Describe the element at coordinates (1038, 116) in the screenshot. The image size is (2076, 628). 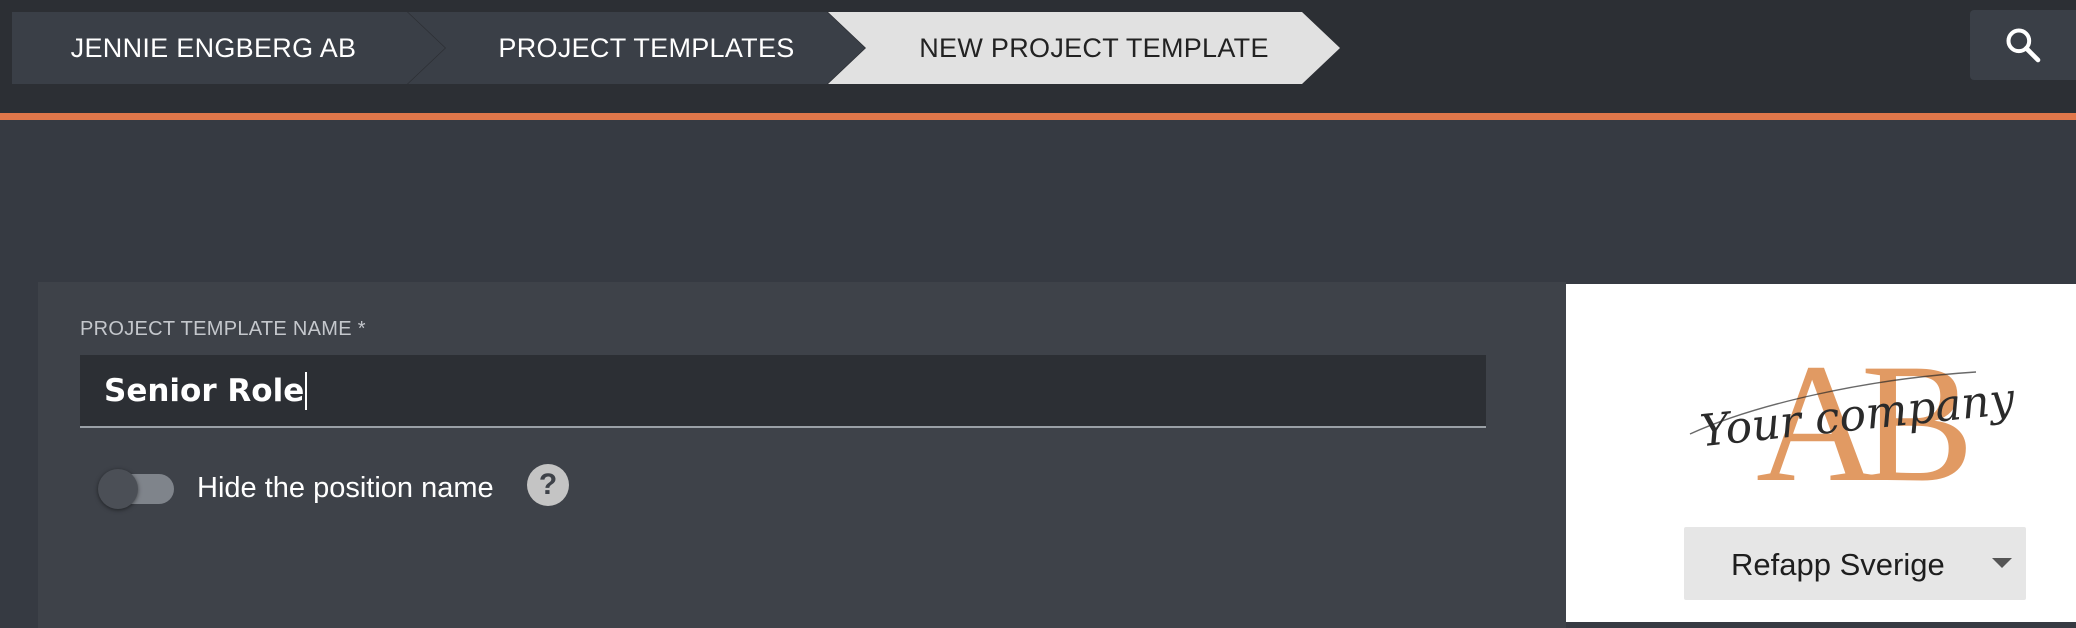
I see `accent-divider` at that location.